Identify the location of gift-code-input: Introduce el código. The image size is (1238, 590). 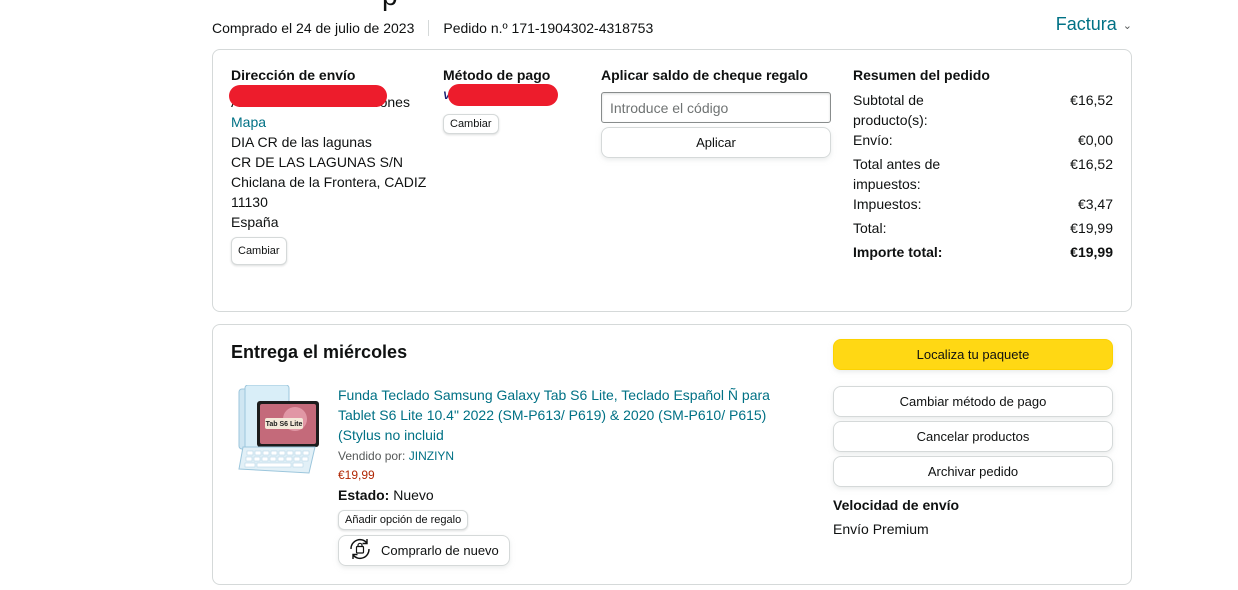
(716, 107).